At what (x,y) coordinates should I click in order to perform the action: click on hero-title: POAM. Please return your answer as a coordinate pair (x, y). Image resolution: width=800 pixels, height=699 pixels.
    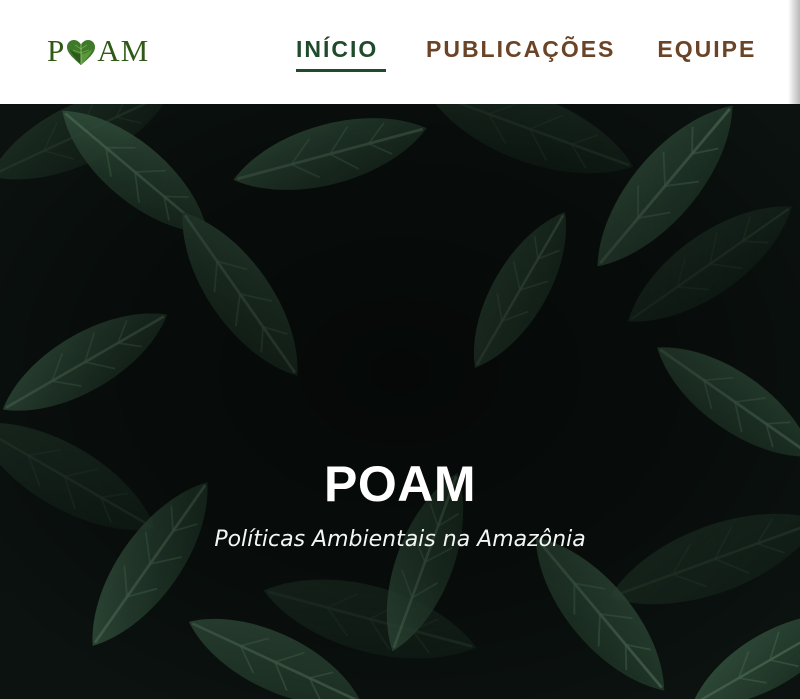
    Looking at the image, I should click on (400, 484).